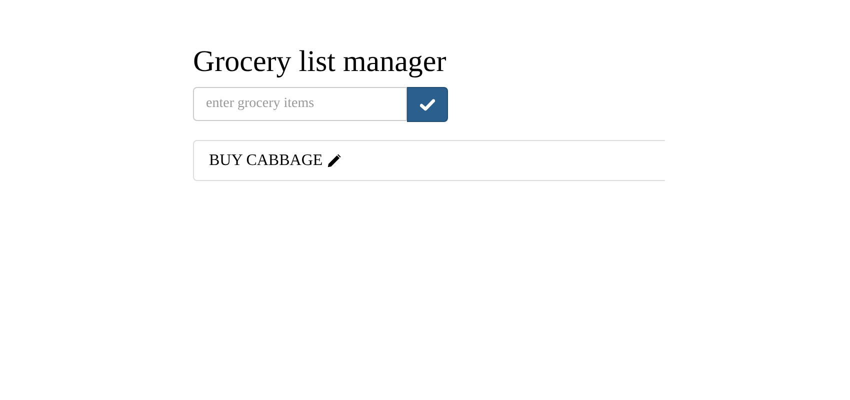 This screenshot has height=400, width=850. What do you see at coordinates (300, 104) in the screenshot?
I see `grocery-input: enter grocery items` at bounding box center [300, 104].